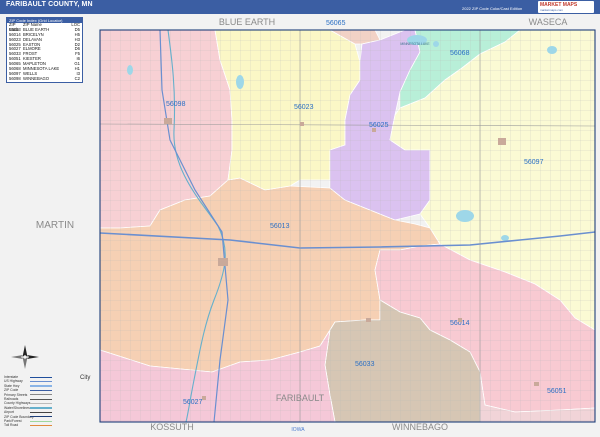  Describe the element at coordinates (49, 4) in the screenshot. I see `map-title: FARIBAULT COUNTY, MN` at that location.